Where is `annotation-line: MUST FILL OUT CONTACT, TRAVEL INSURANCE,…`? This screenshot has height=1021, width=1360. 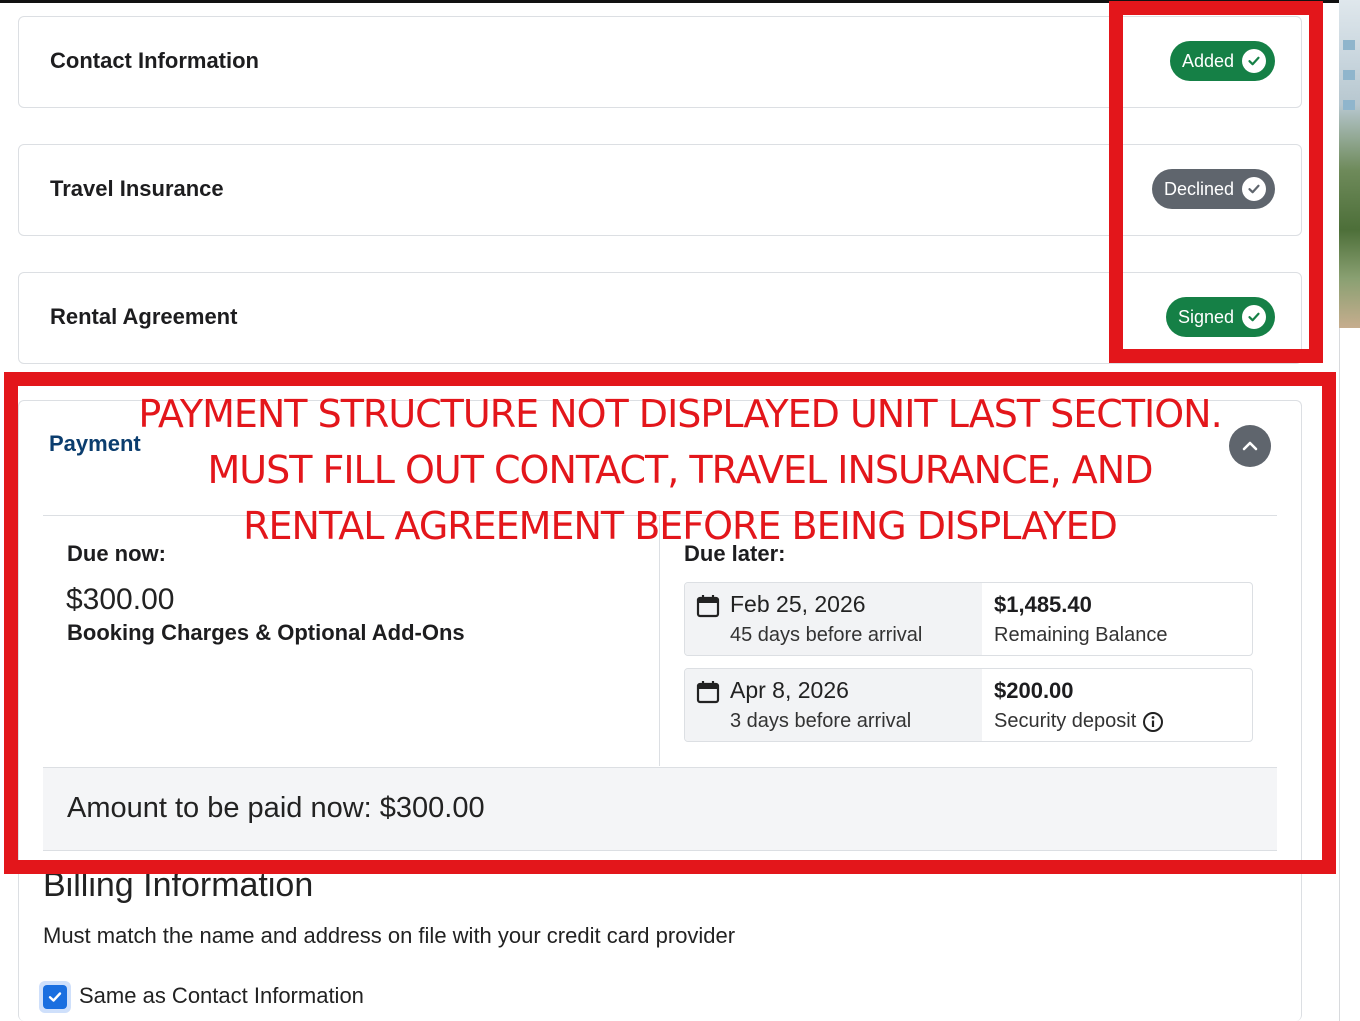
annotation-line: MUST FILL OUT CONTACT, TRAVEL INSURANCE,… is located at coordinates (680, 470).